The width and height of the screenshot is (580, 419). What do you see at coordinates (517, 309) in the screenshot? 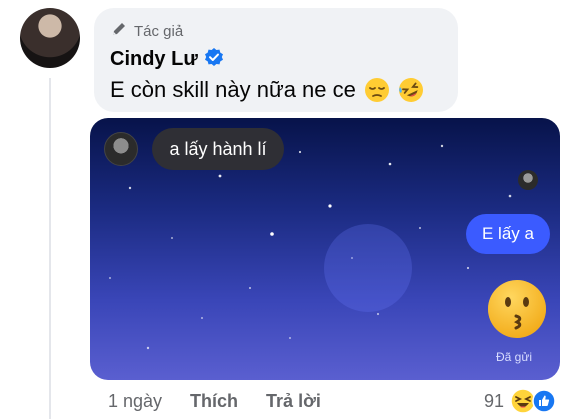
I see `kissing-face-icon` at bounding box center [517, 309].